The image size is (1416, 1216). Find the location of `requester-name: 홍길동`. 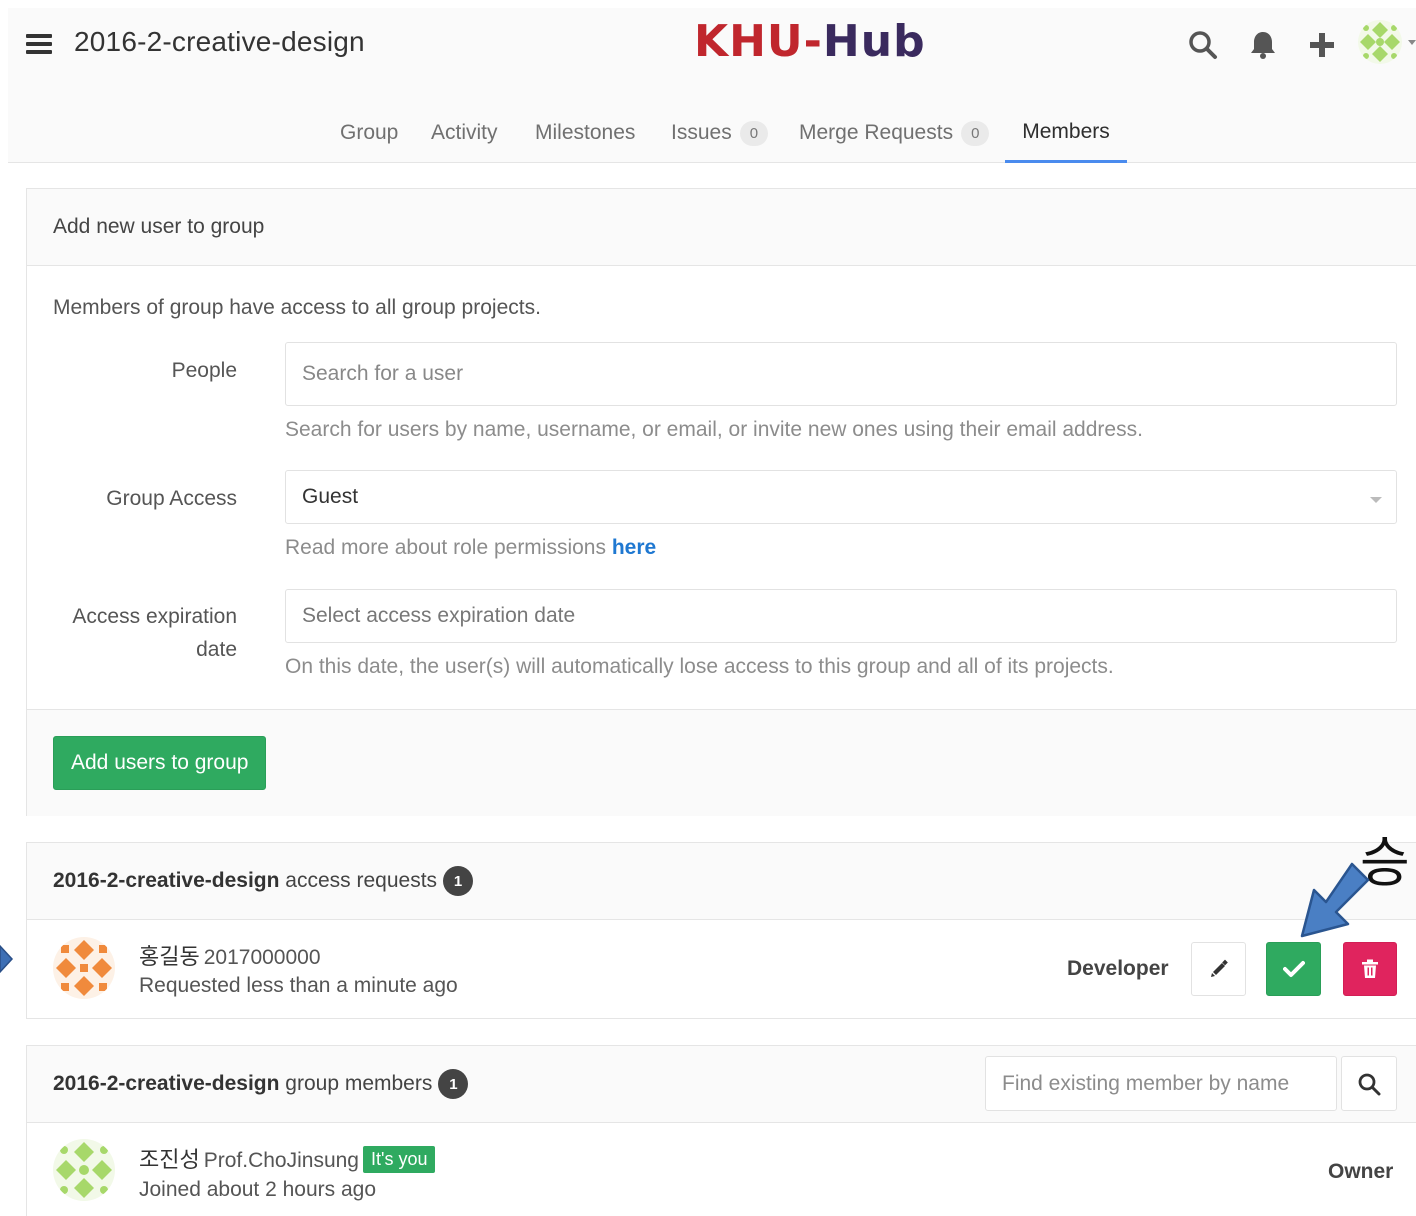

requester-name: 홍길동 is located at coordinates (169, 956).